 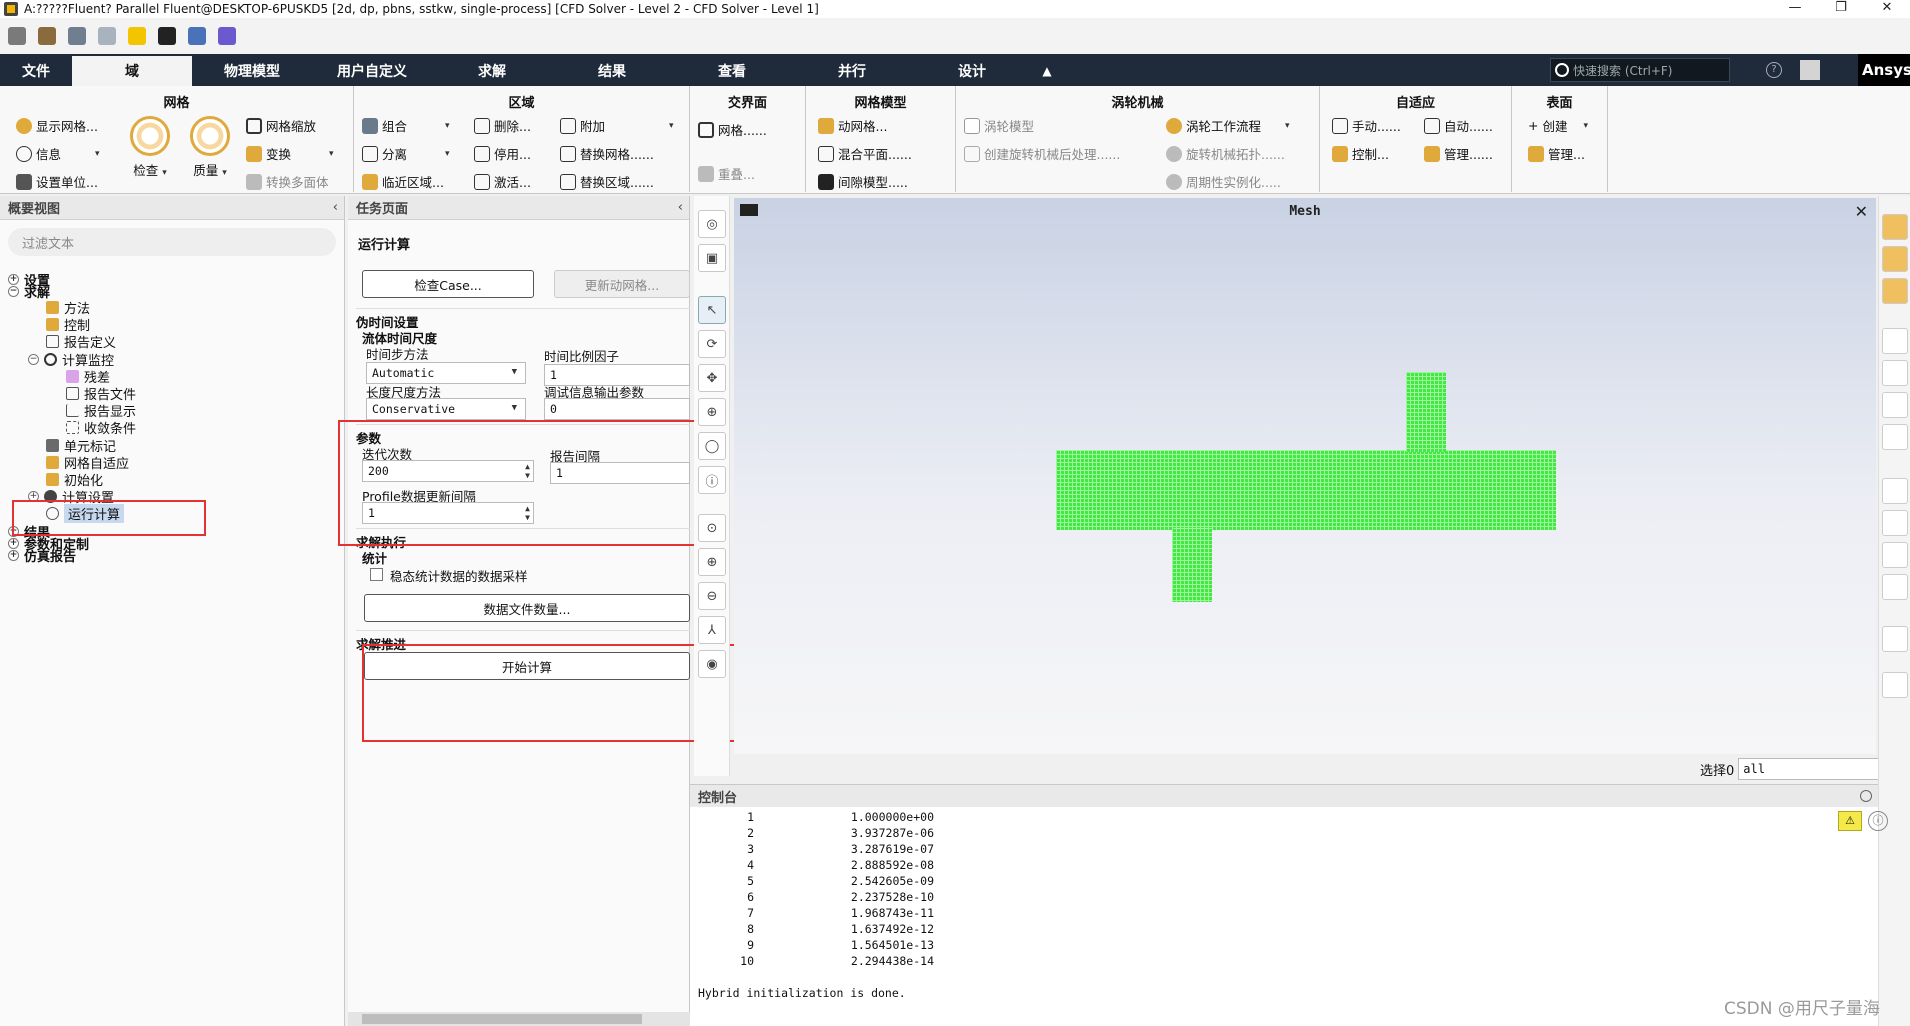 What do you see at coordinates (197, 36) in the screenshot?
I see `remote-icon` at bounding box center [197, 36].